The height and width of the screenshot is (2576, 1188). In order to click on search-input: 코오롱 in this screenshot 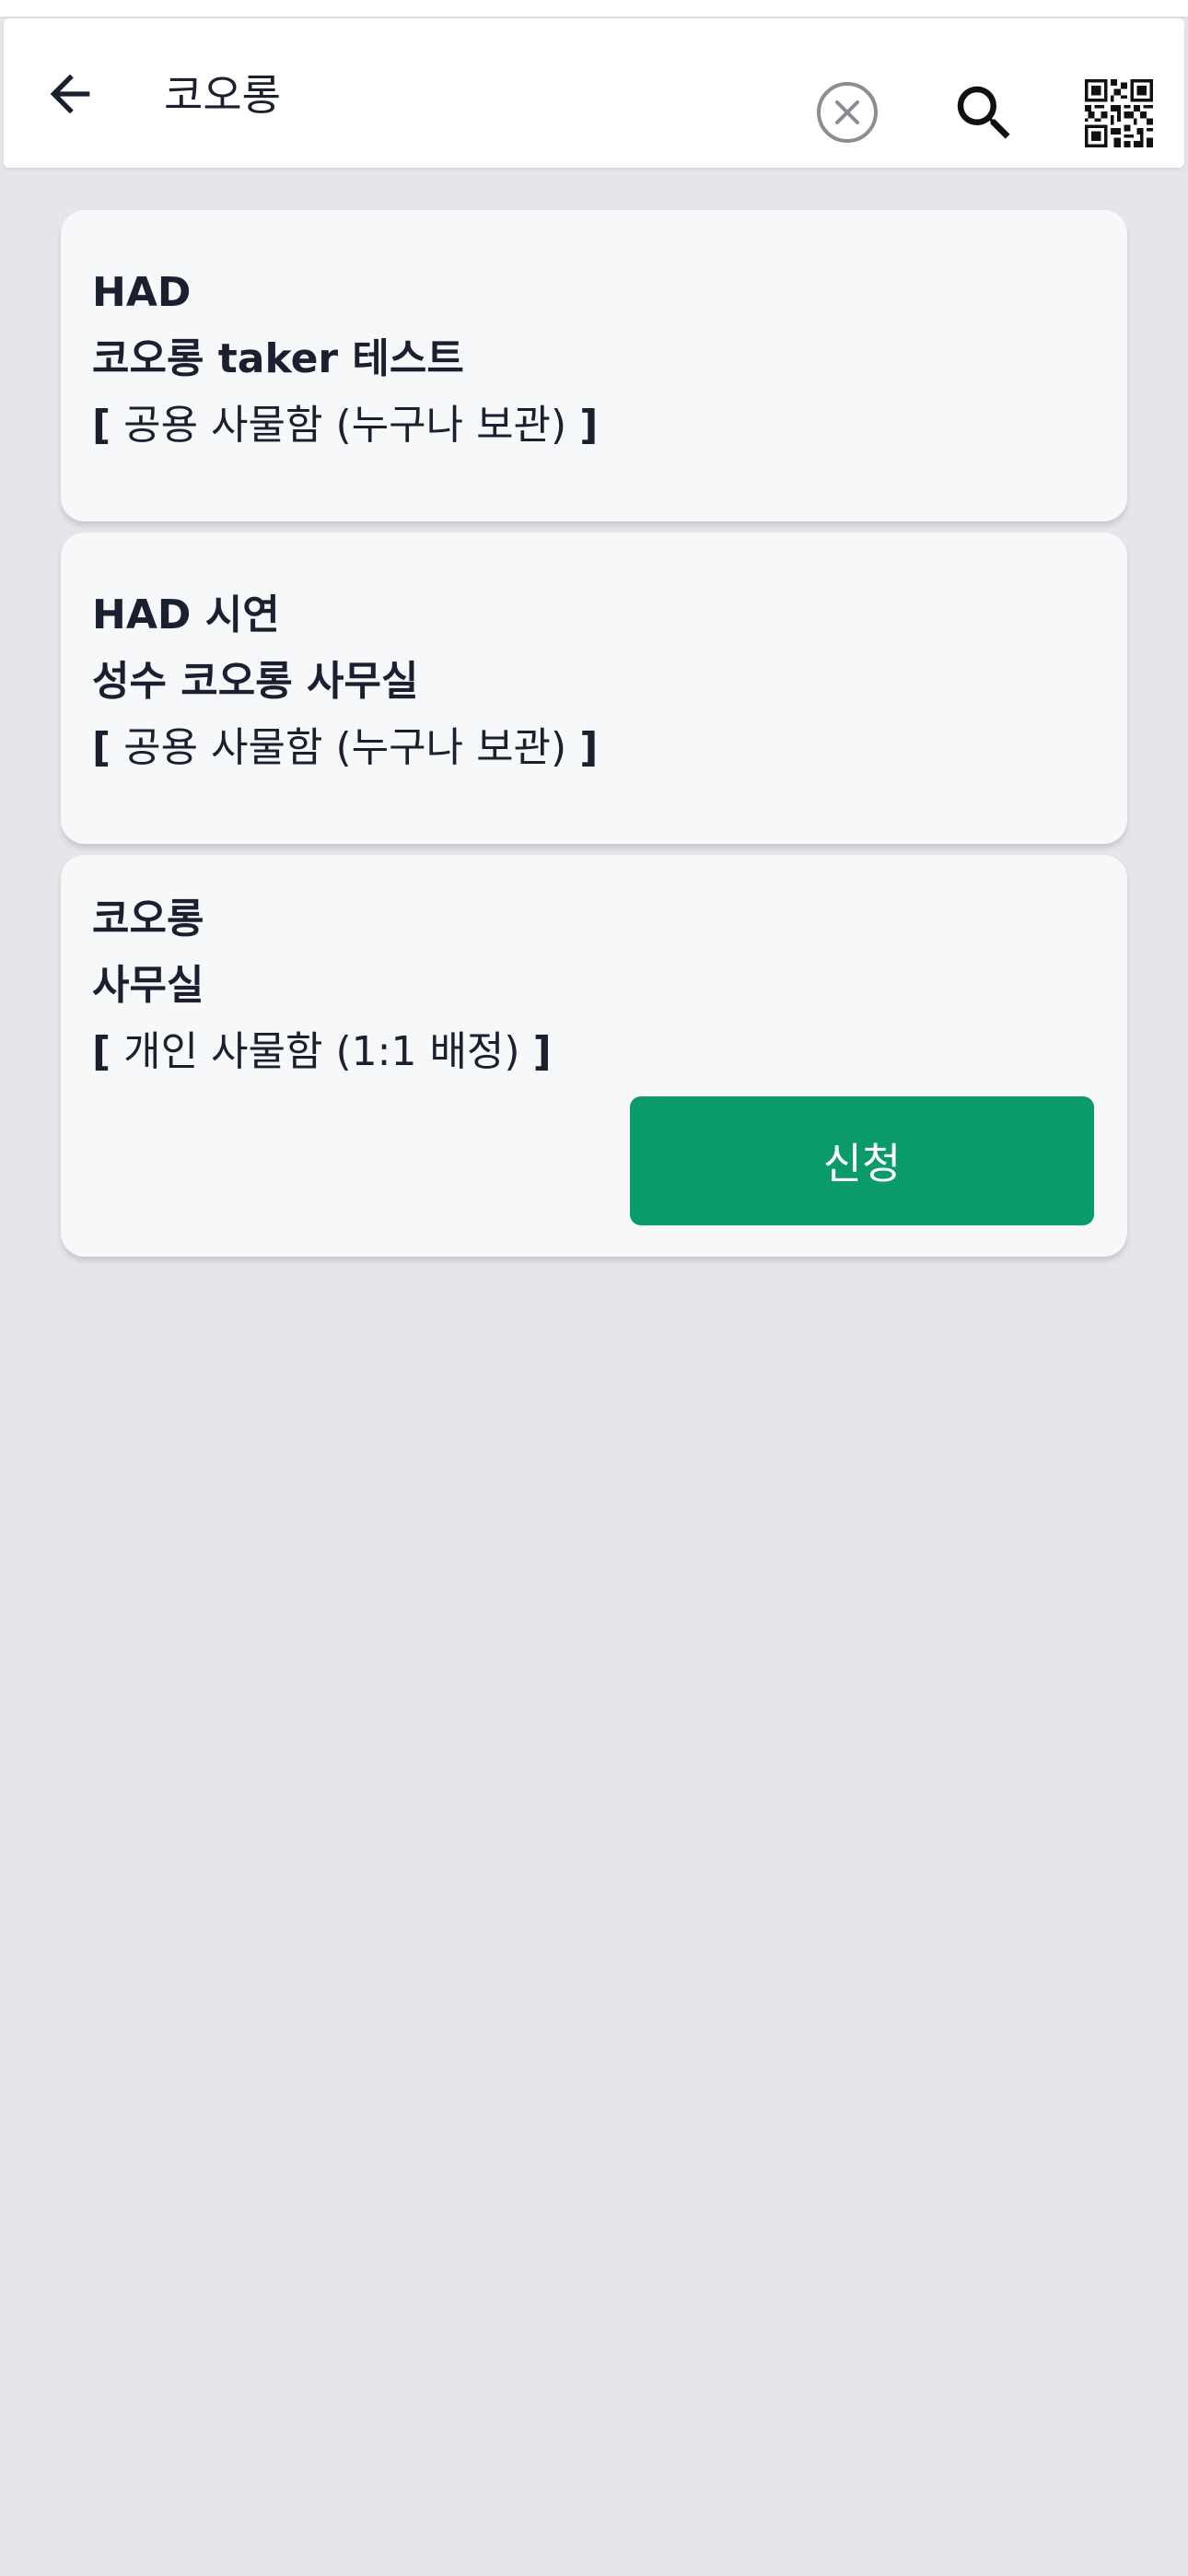, I will do `click(222, 95)`.